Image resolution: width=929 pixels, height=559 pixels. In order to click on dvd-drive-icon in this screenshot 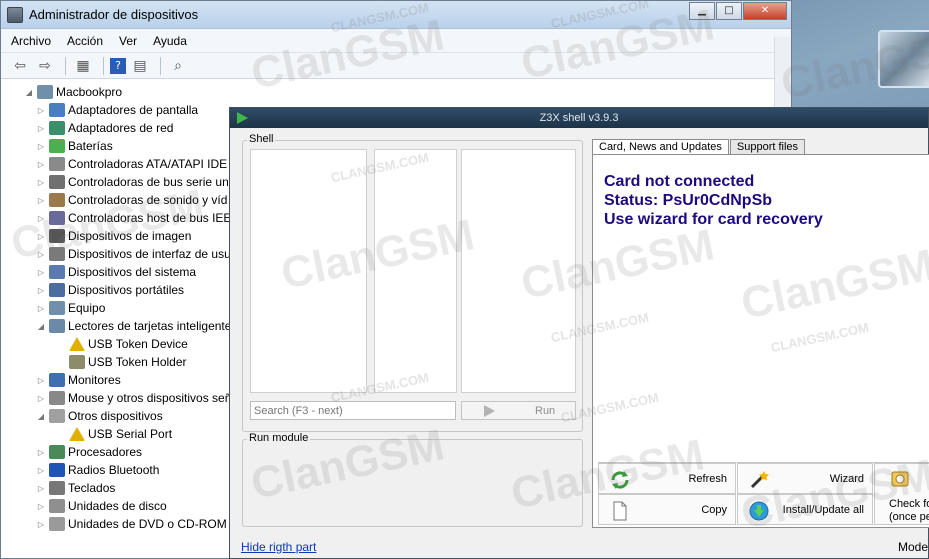, I will do `click(57, 524)`.